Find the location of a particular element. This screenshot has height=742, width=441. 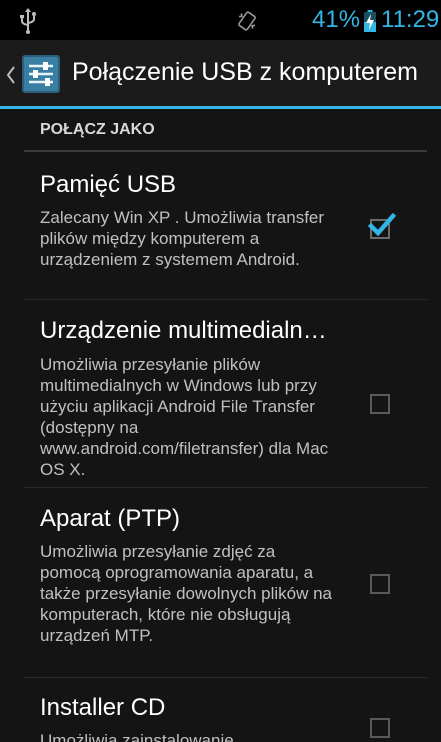

option-media-device-checkbox is located at coordinates (380, 404).